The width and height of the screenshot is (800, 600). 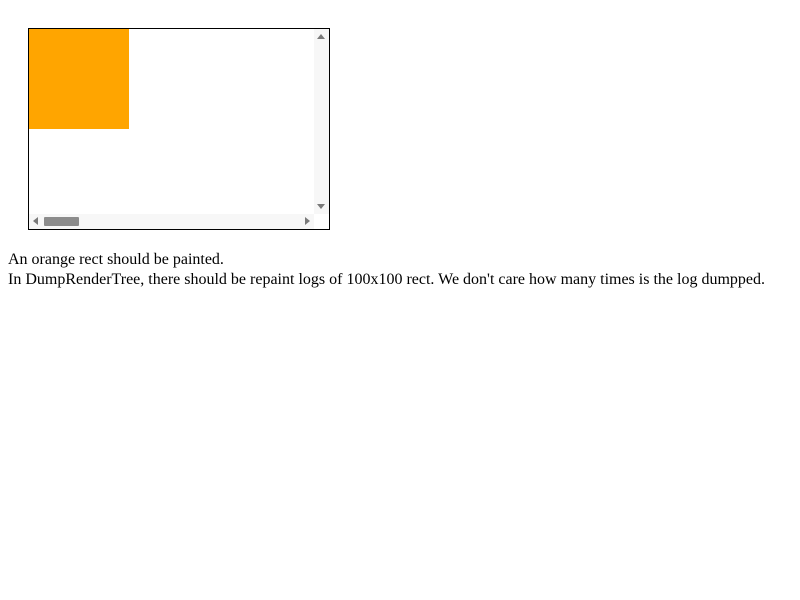 I want to click on arrow-left-icon, so click(x=35, y=221).